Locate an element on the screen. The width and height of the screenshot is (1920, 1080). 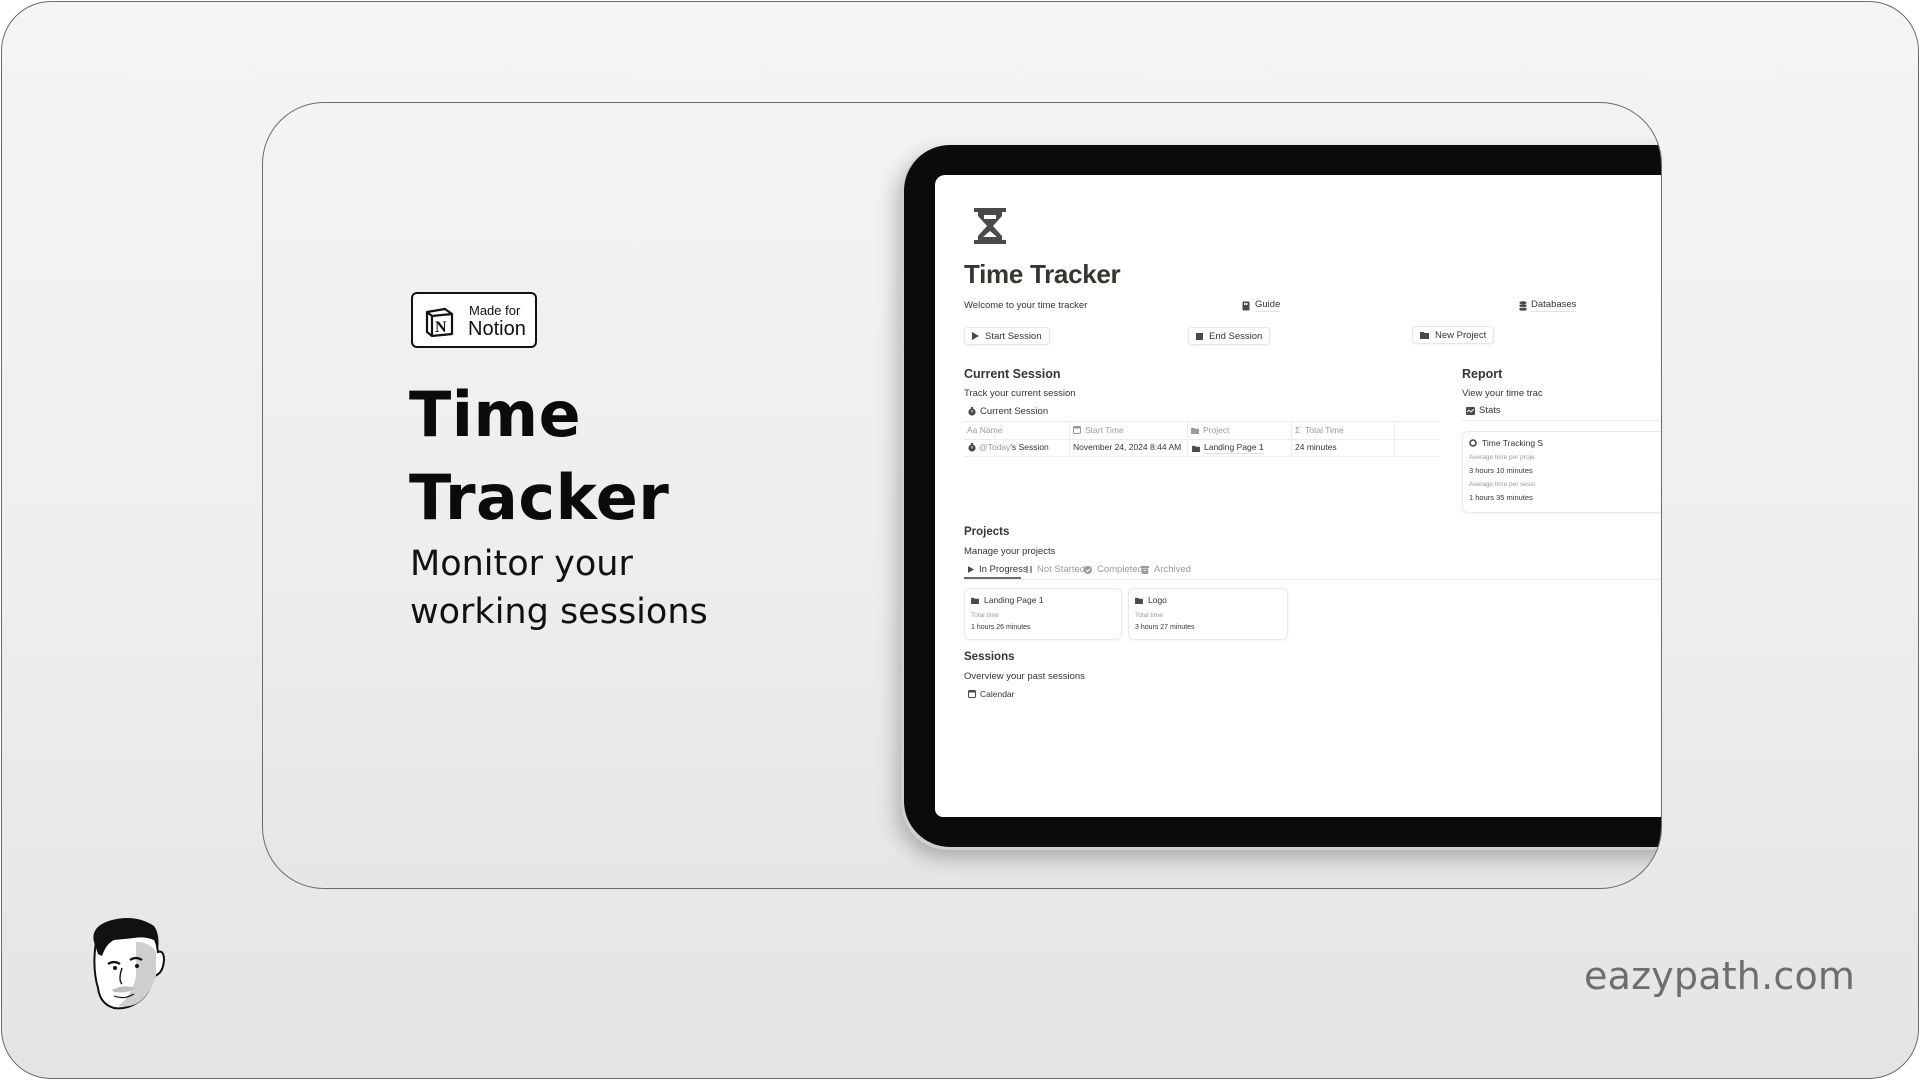
tab-archived: Archived is located at coordinates (1166, 569).